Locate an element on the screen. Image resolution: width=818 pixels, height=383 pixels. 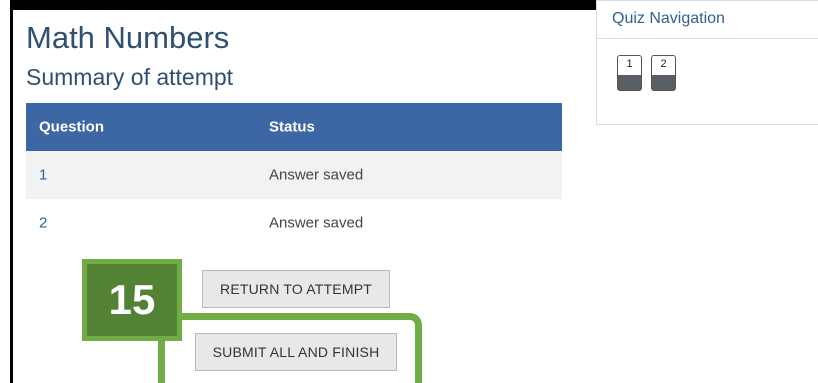
table-row: 2 Answer saved is located at coordinates (294, 223).